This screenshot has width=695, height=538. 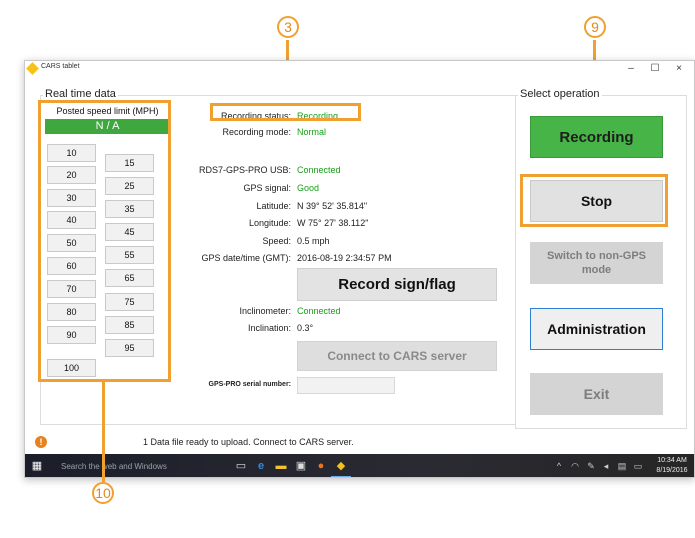 I want to click on usb-label: RDS7-GPS-PRO USB:, so click(x=244, y=170).